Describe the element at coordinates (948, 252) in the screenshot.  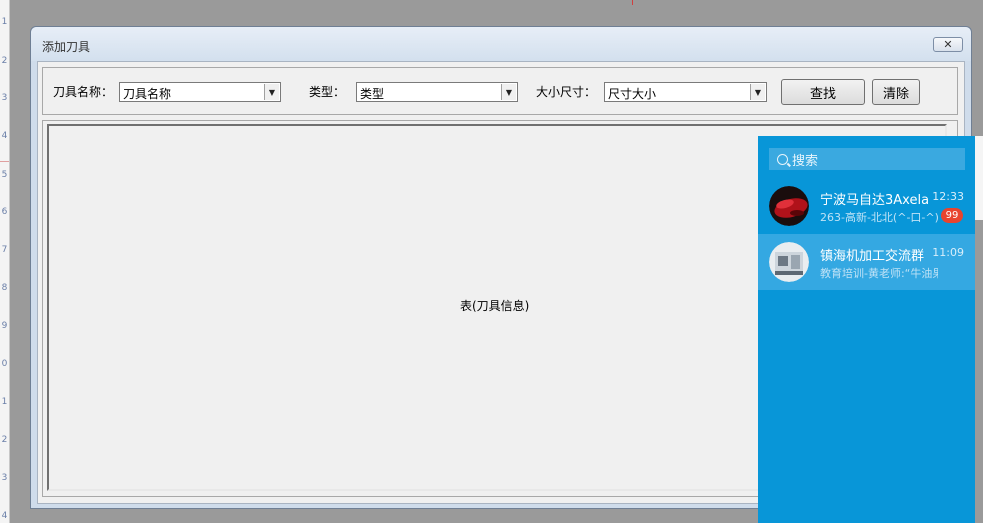
I see `conversation-time: 11:09` at that location.